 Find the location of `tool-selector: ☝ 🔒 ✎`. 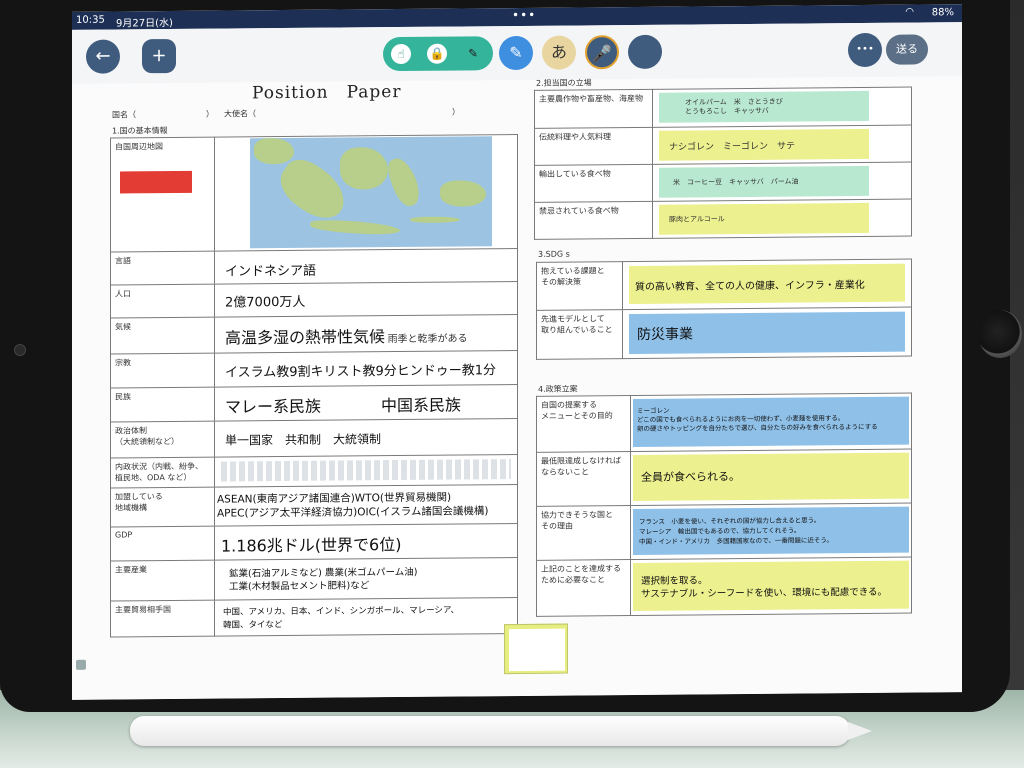

tool-selector: ☝ 🔒 ✎ is located at coordinates (438, 54).